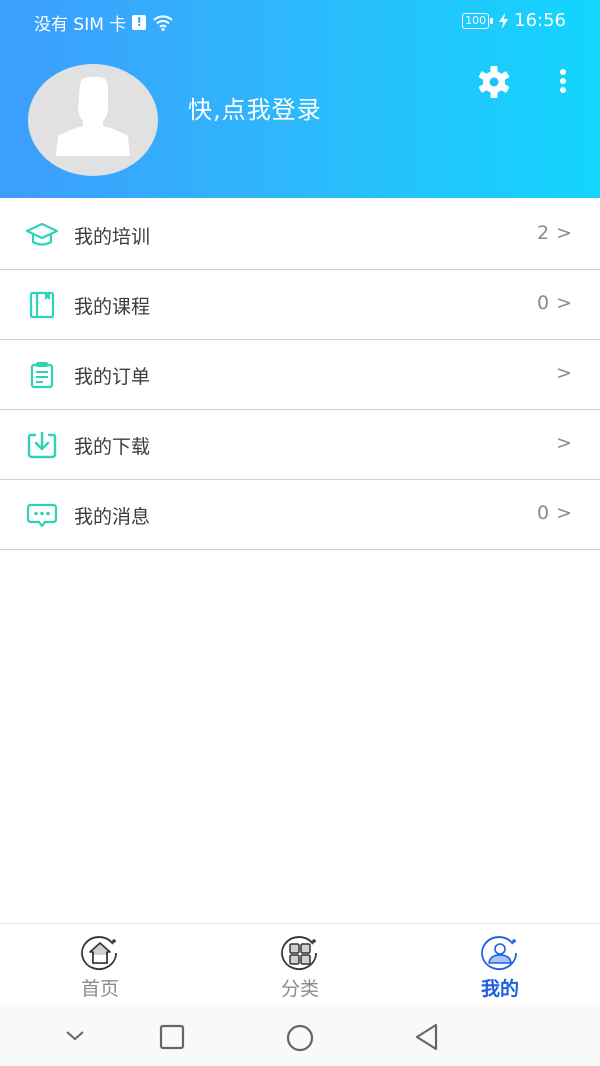 This screenshot has height=1066, width=600. Describe the element at coordinates (427, 1037) in the screenshot. I see `back-triangle-icon` at that location.